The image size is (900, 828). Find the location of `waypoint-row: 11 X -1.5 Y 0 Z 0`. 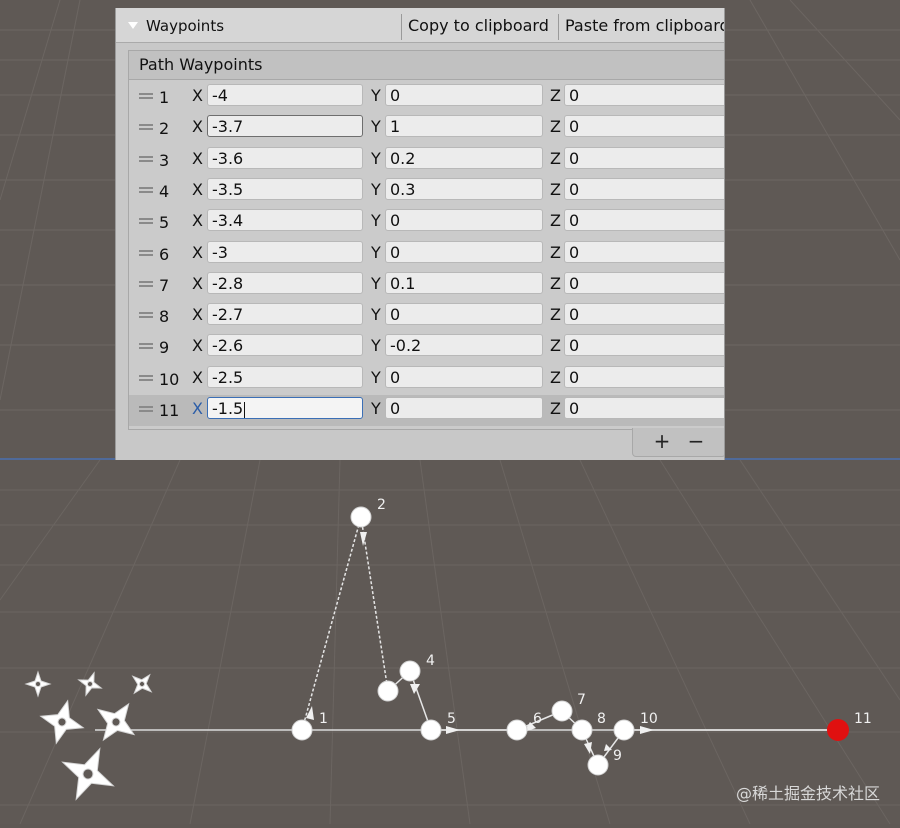

waypoint-row: 11 X -1.5 Y 0 Z 0 is located at coordinates (426, 410).